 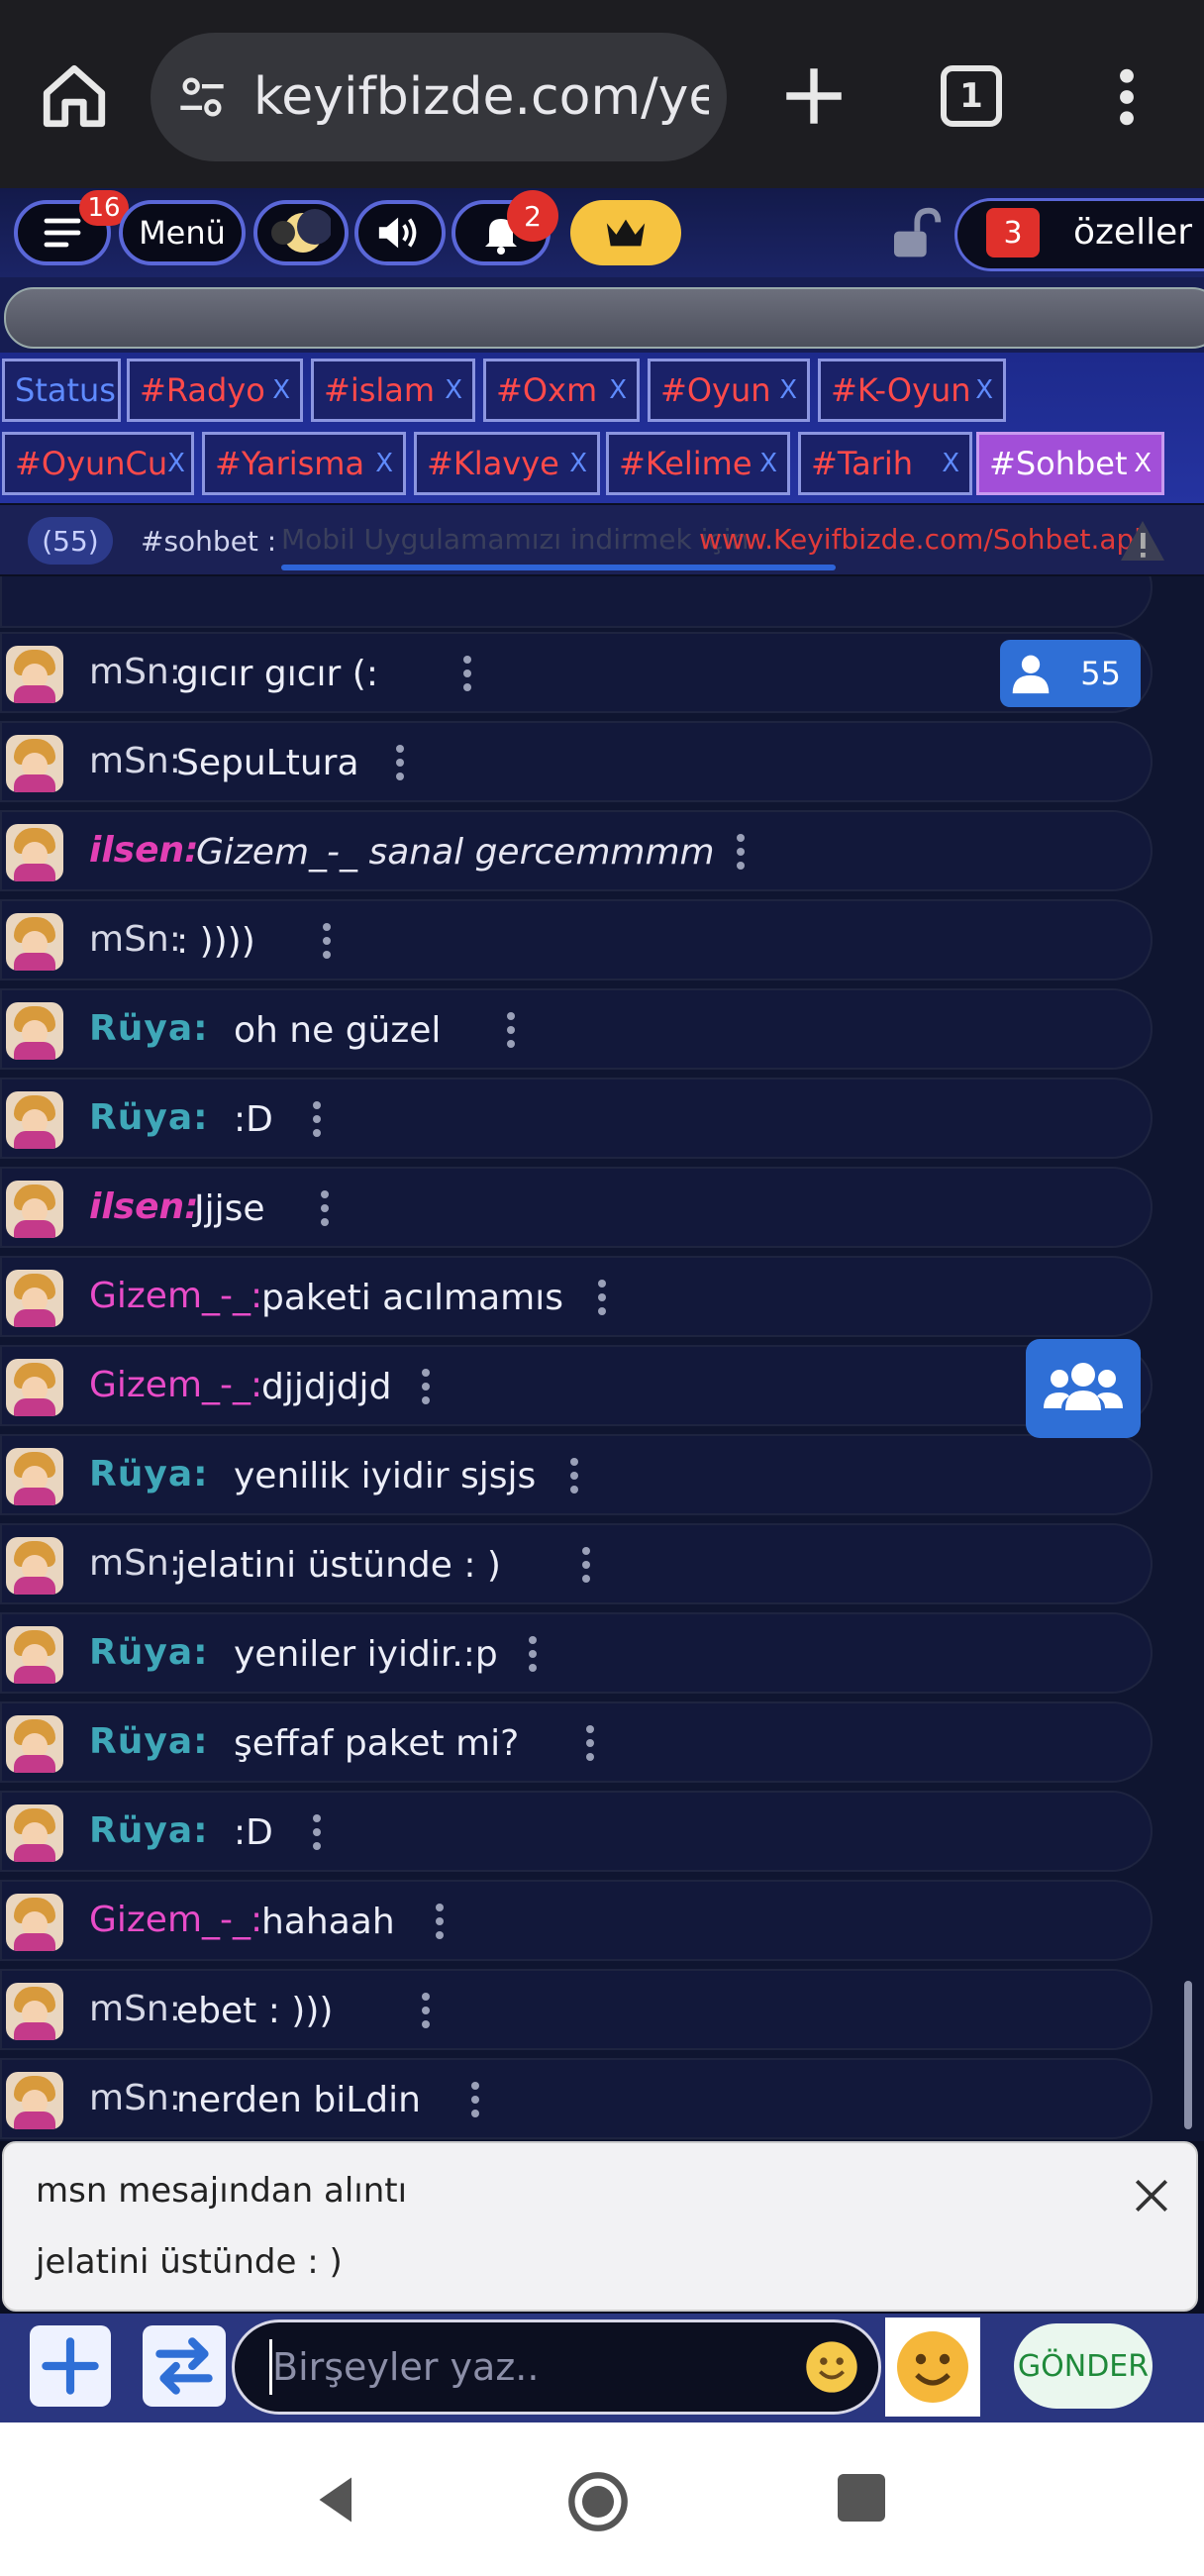 I want to click on tab-oxm: #Oxm X, so click(x=561, y=390).